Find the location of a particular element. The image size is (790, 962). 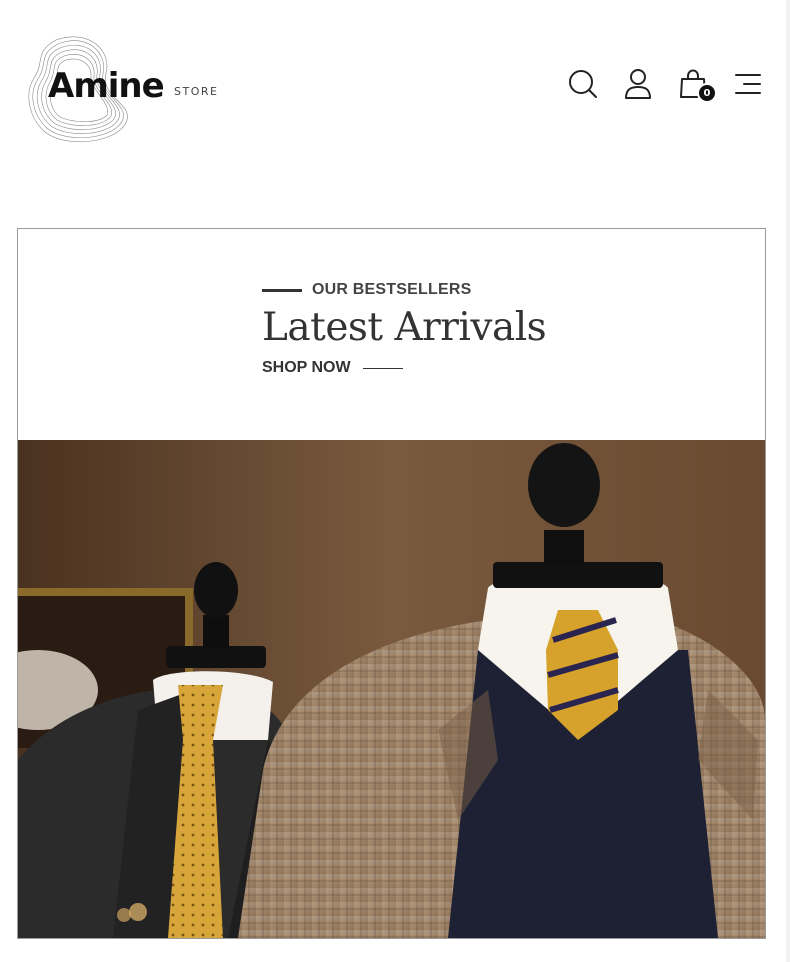

promo-eyebrow: OUR BESTSELLERS is located at coordinates (404, 290).